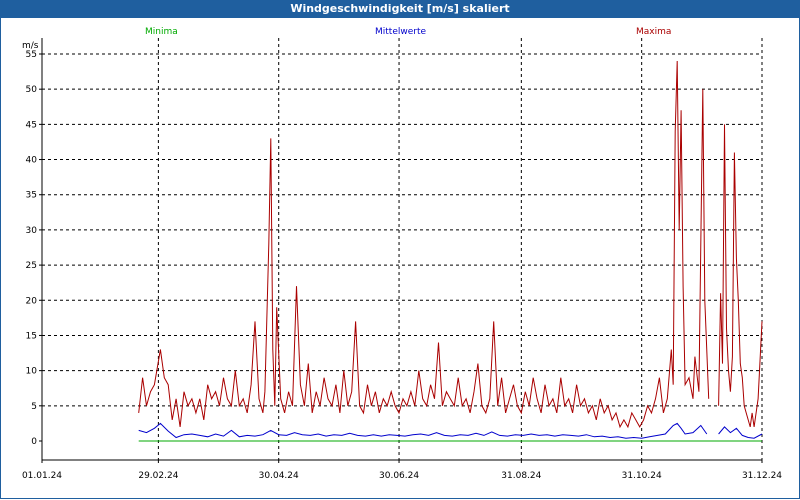 The height and width of the screenshot is (500, 800). I want to click on y-tick-label: 50, so click(32, 90).